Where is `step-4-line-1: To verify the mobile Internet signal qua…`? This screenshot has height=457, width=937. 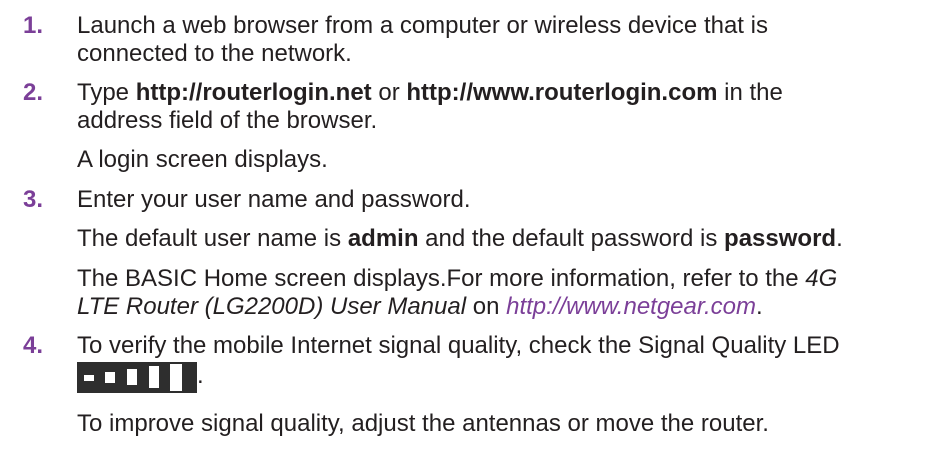 step-4-line-1: To verify the mobile Internet signal qua… is located at coordinates (458, 345).